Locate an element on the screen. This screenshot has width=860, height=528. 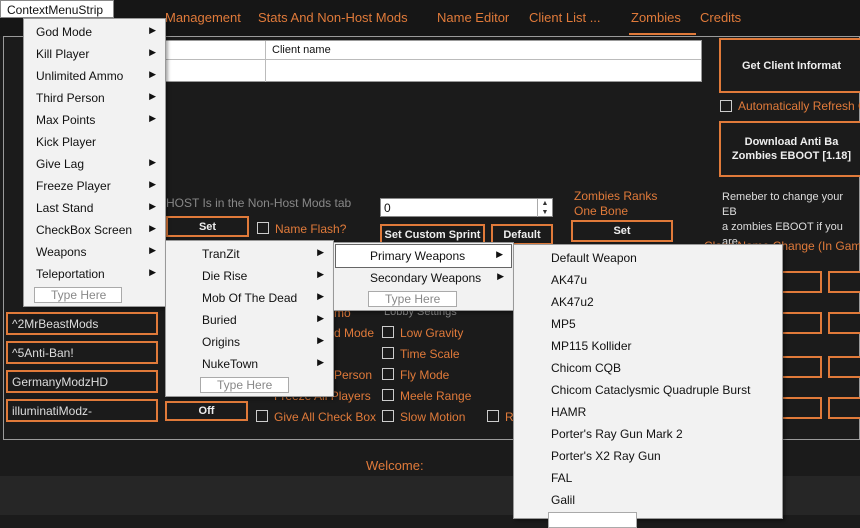
name-flash-checkbox is located at coordinates (263, 228).